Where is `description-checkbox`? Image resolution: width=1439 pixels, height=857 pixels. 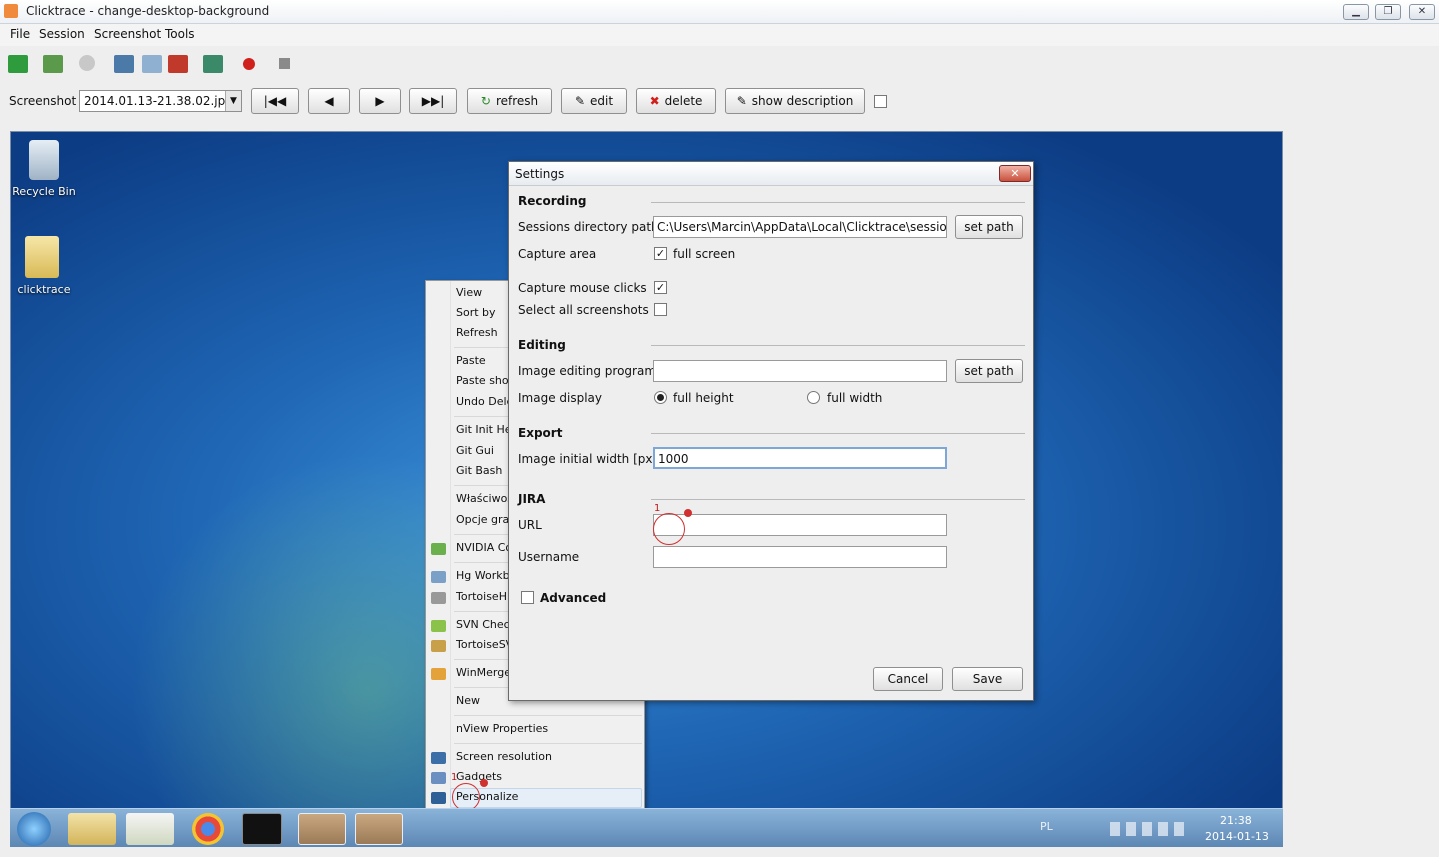 description-checkbox is located at coordinates (880, 101).